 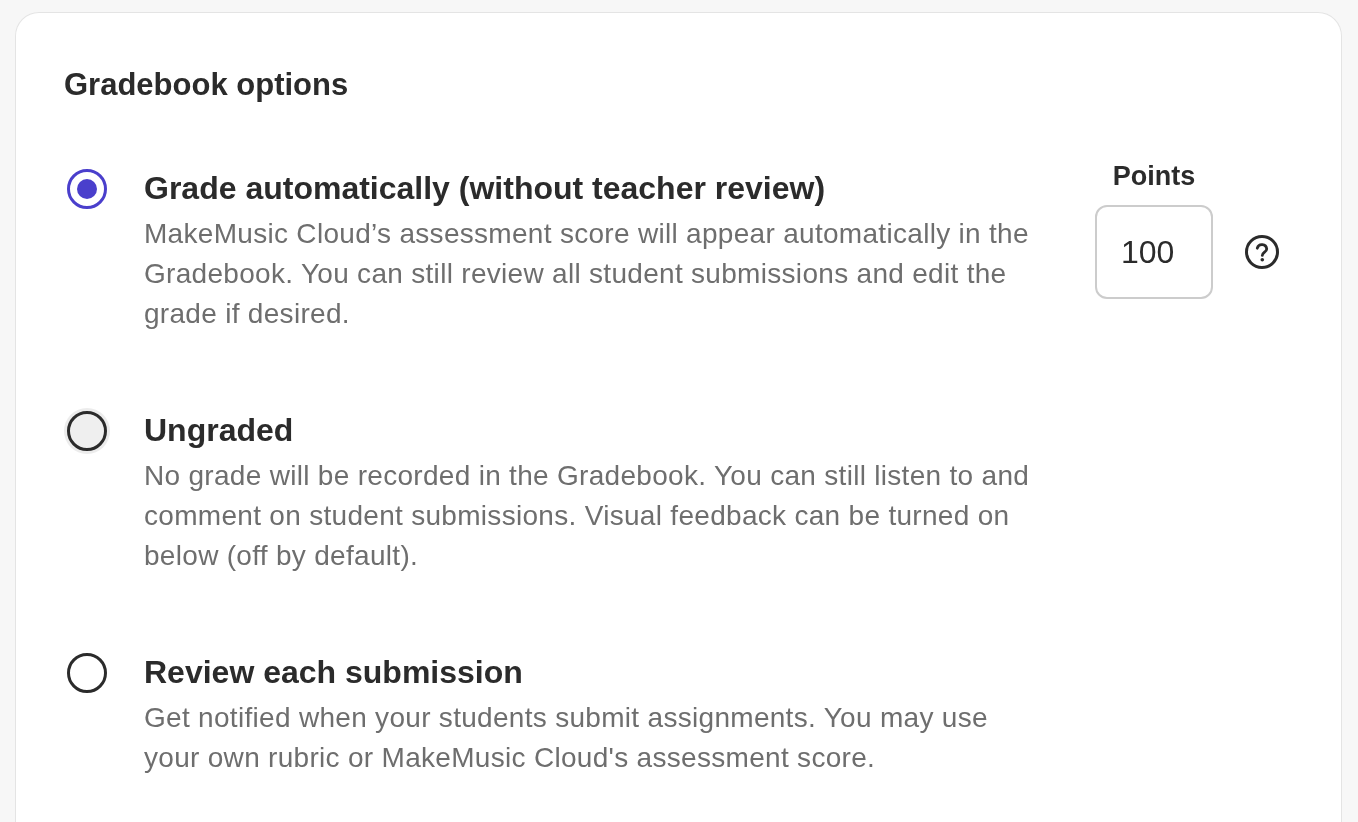 What do you see at coordinates (1154, 252) in the screenshot?
I see `points-input: 100` at bounding box center [1154, 252].